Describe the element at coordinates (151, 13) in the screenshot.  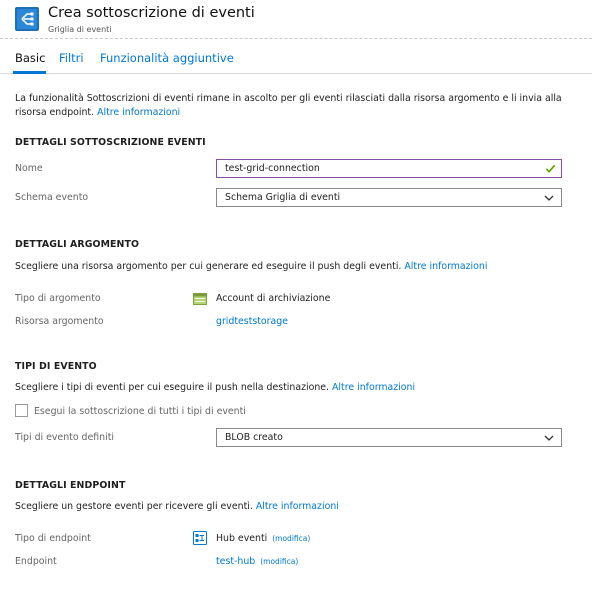
I see `page-title: Crea sottoscrizione di eventi` at that location.